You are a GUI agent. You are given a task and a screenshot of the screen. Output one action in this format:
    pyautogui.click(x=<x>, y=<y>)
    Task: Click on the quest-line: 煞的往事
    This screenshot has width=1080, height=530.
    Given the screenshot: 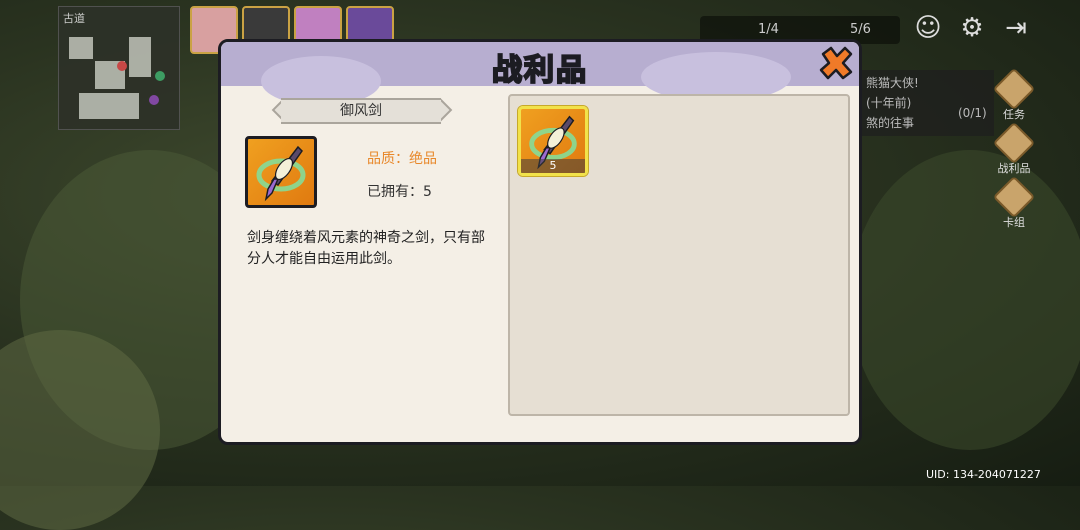 What is the action you would take?
    pyautogui.click(x=890, y=123)
    